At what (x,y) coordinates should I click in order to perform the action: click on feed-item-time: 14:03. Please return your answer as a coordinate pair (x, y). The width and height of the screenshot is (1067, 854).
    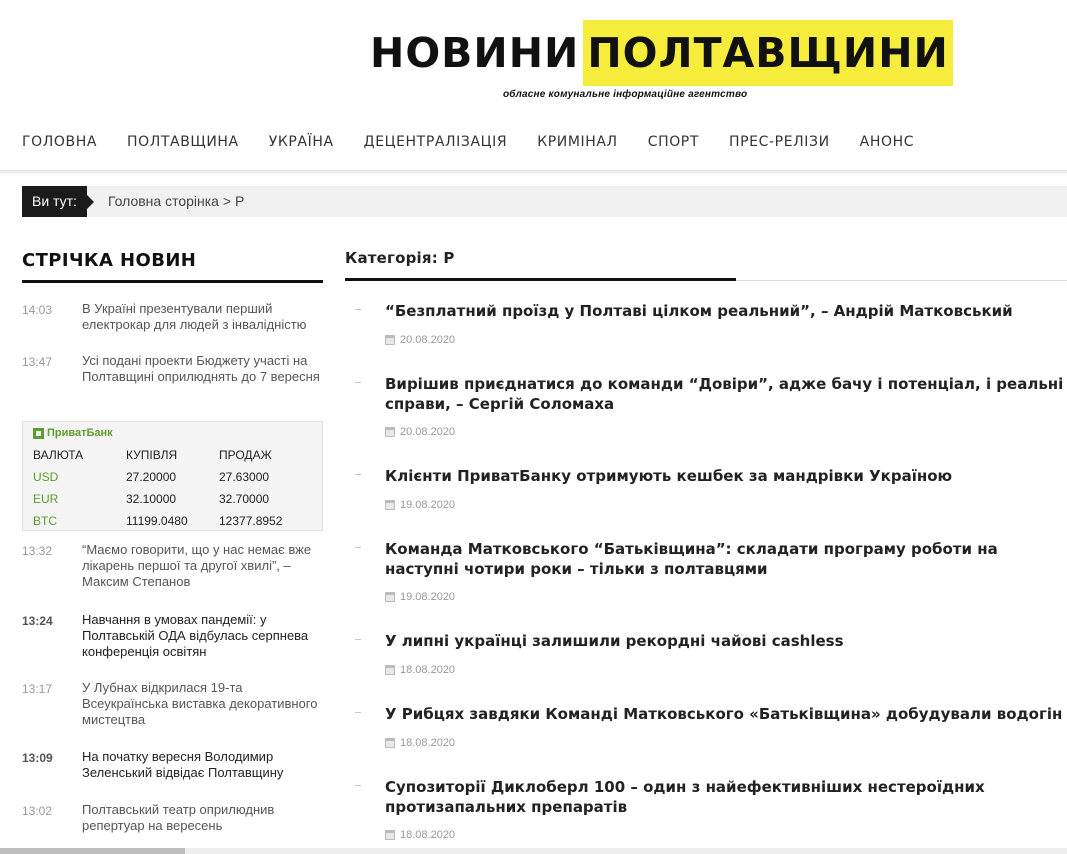
    Looking at the image, I should click on (37, 310).